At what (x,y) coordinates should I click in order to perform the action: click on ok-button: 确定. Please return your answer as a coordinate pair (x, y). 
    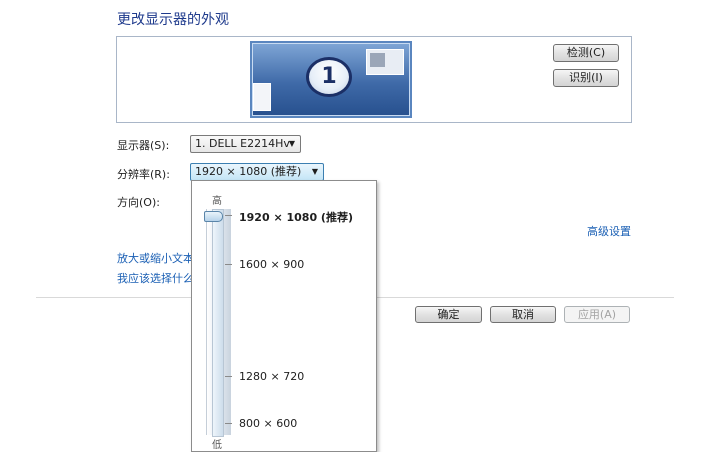
    Looking at the image, I should click on (448, 314).